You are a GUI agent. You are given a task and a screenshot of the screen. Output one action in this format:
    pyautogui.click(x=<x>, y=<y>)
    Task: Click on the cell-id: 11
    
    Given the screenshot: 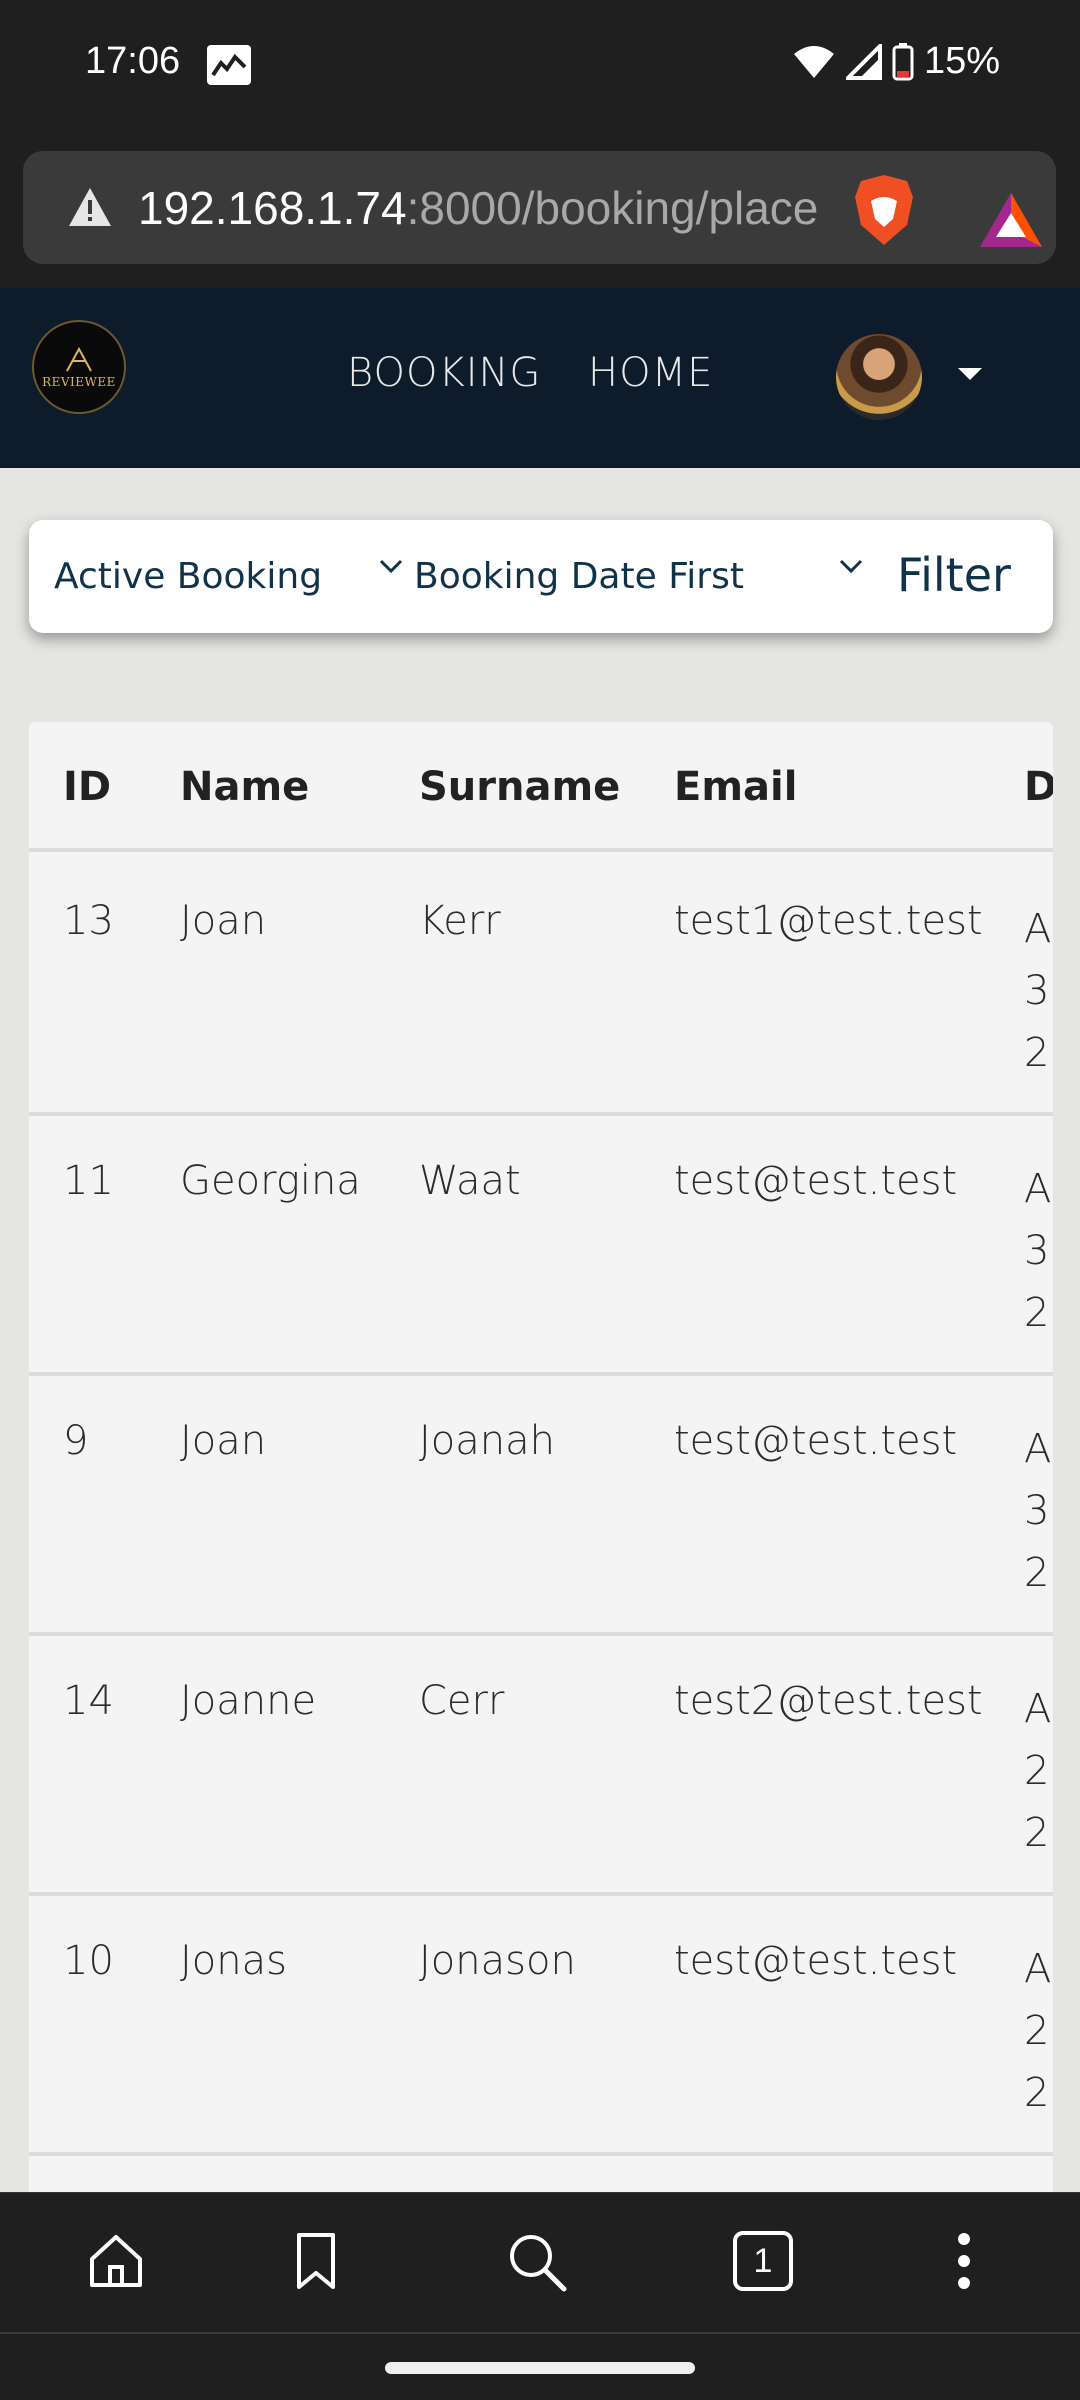 What is the action you would take?
    pyautogui.click(x=88, y=1181)
    